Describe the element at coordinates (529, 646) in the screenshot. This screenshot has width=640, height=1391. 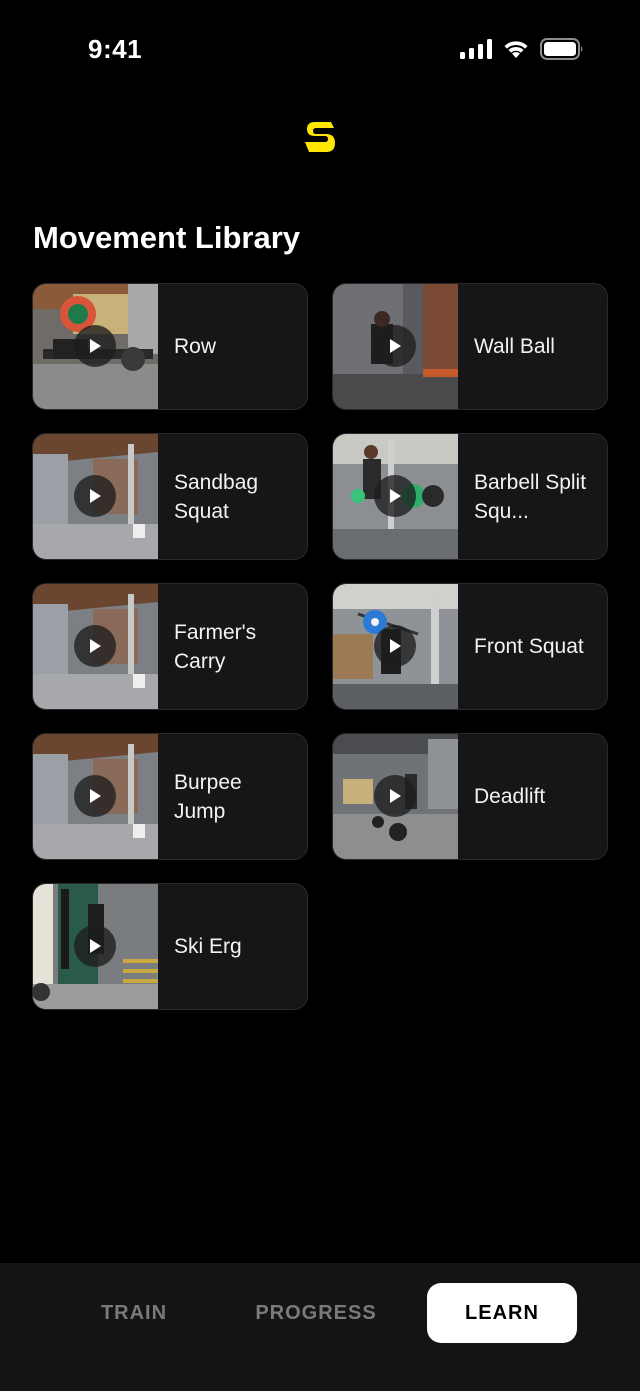
I see `movement-label: Front Squat` at that location.